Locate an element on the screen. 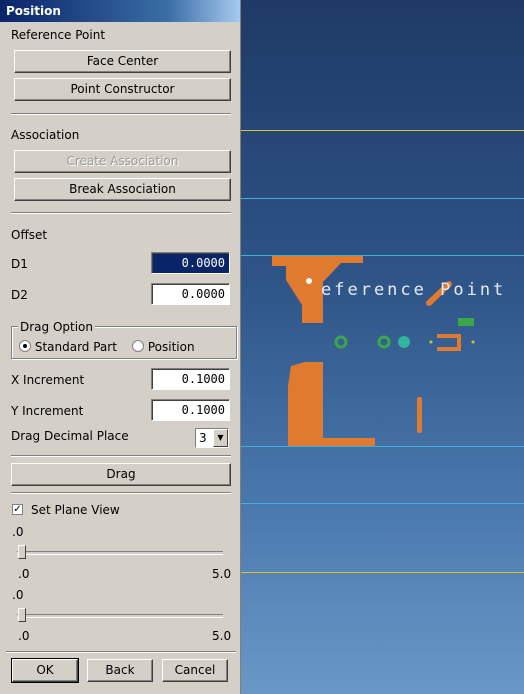  drag-decimal-value: 3 is located at coordinates (203, 438).